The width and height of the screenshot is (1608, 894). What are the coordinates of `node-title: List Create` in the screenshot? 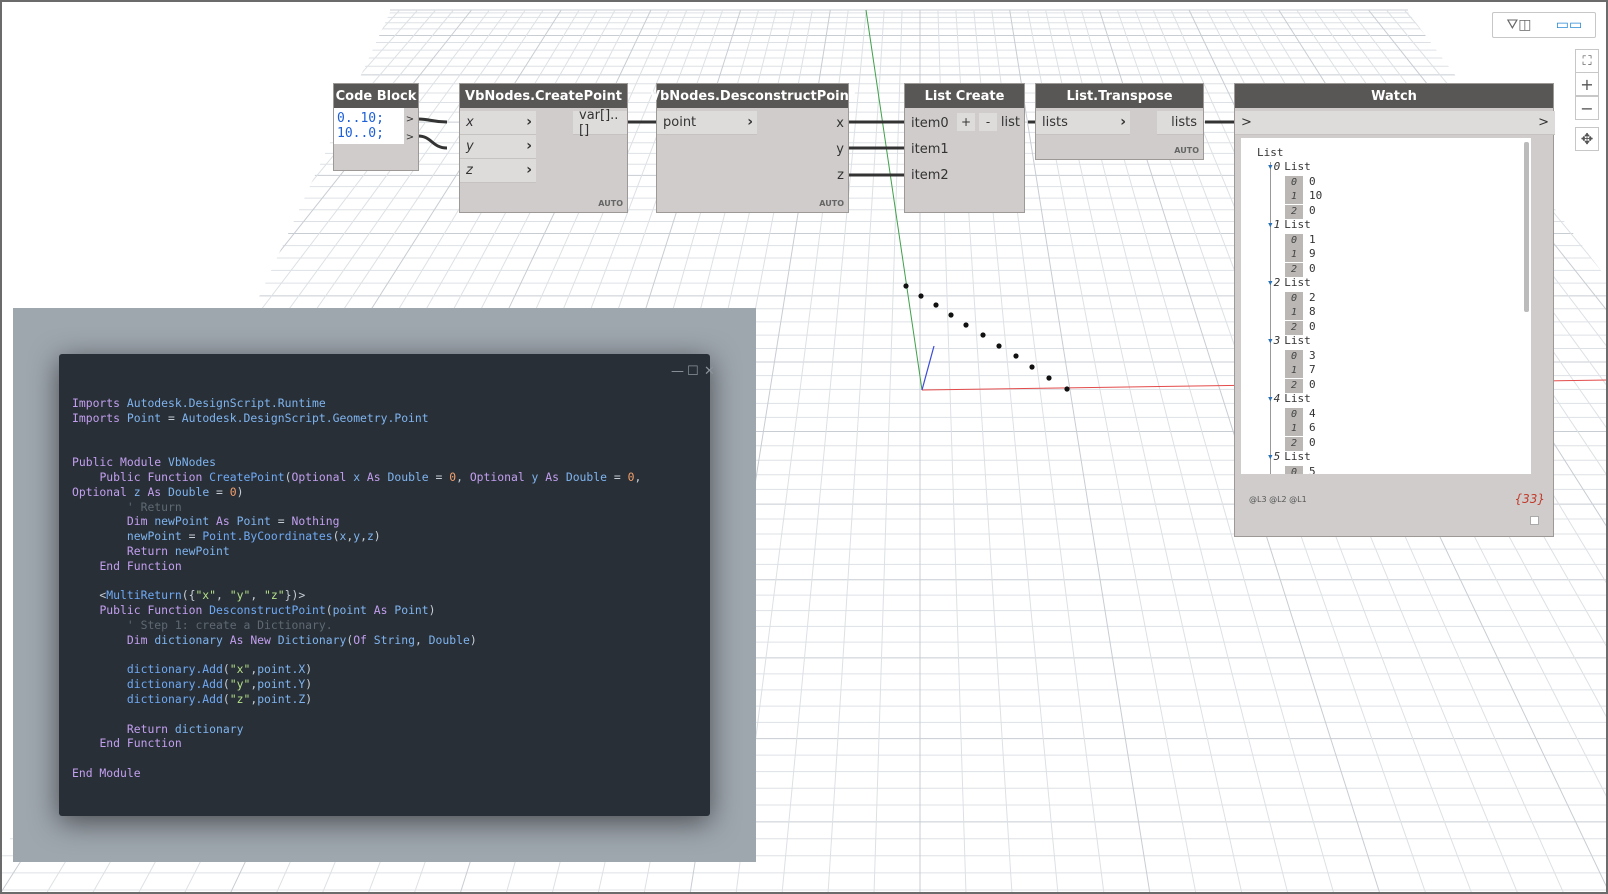 It's located at (964, 96).